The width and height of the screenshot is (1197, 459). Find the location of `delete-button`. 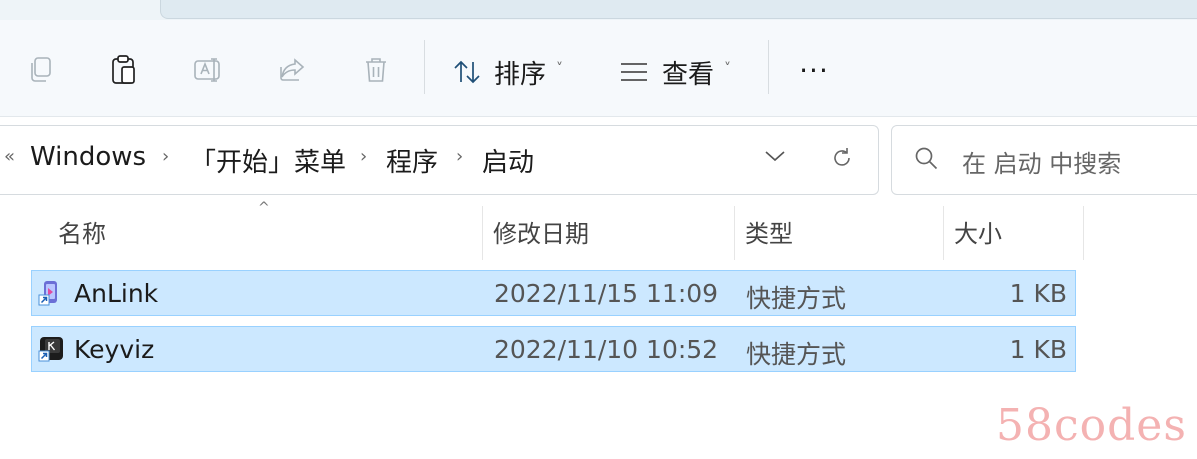

delete-button is located at coordinates (376, 70).